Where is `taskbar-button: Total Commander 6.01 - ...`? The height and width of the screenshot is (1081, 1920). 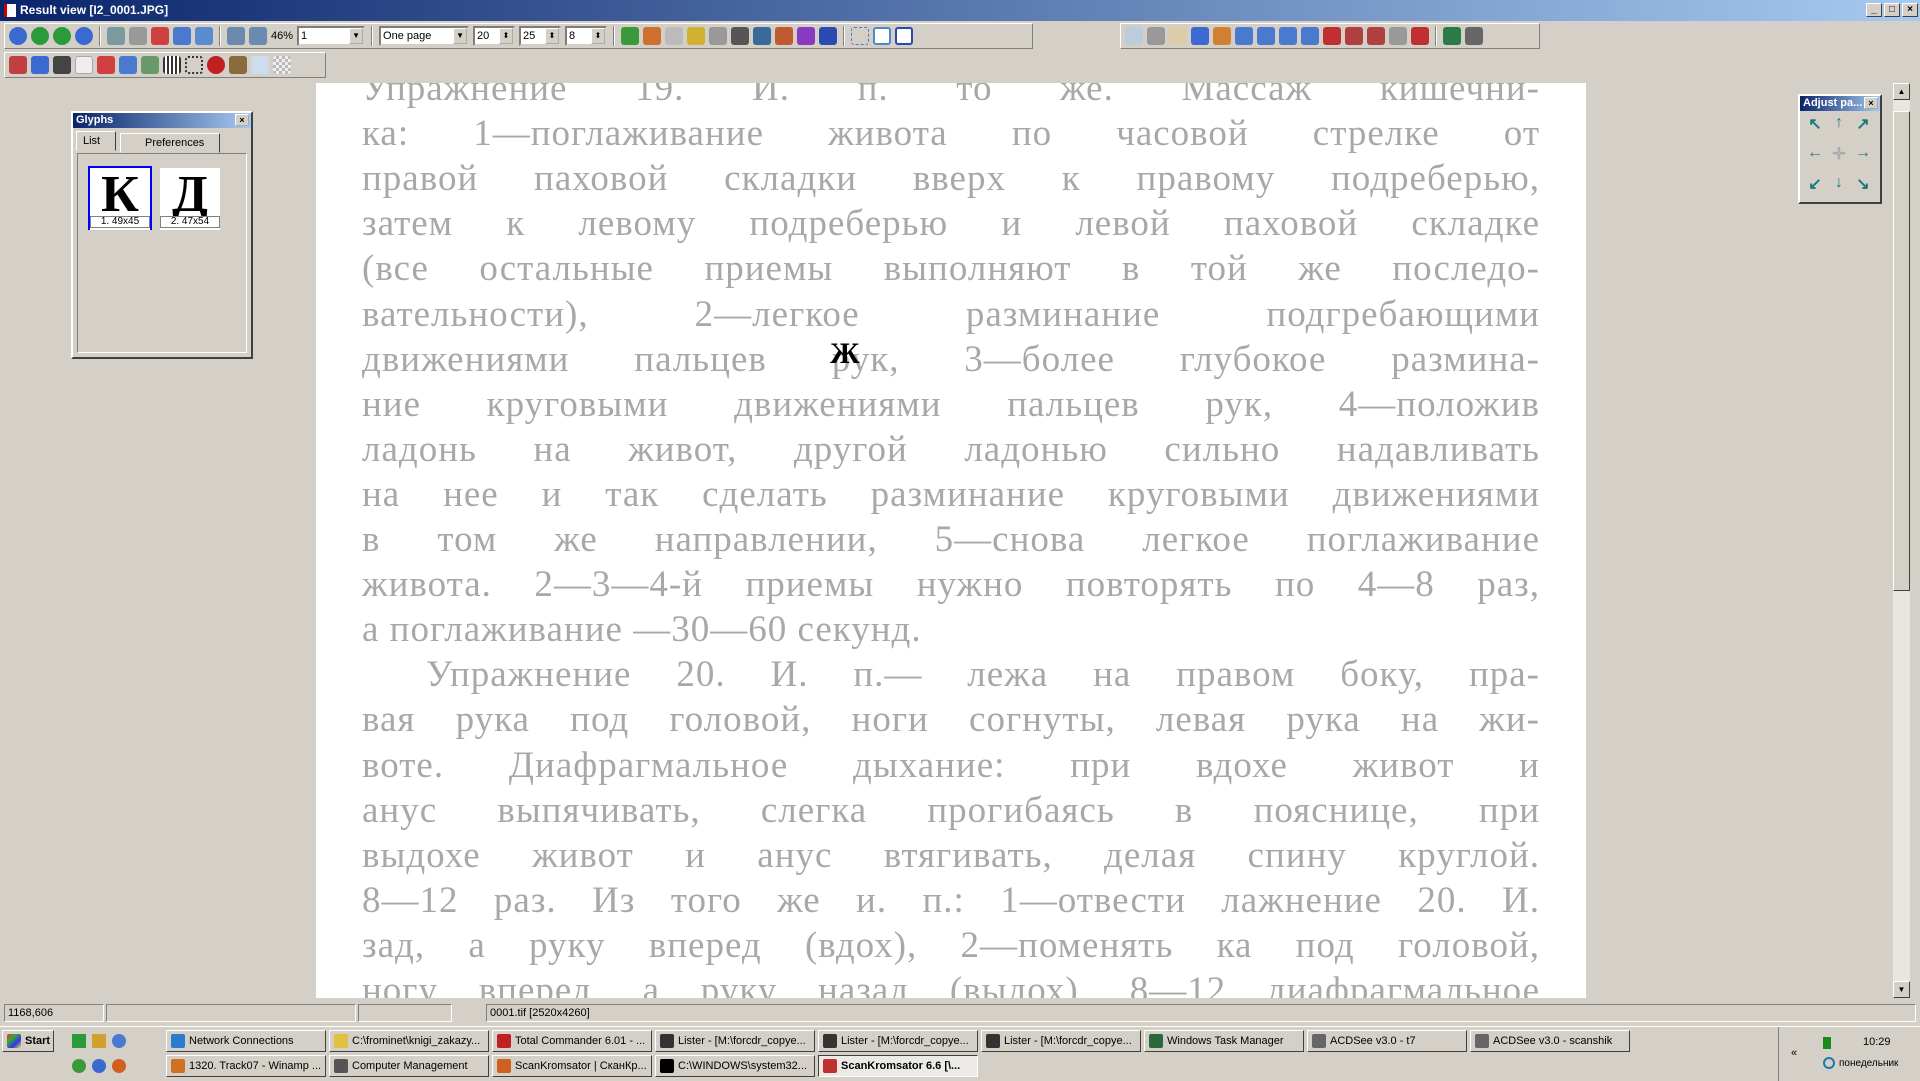
taskbar-button: Total Commander 6.01 - ... is located at coordinates (572, 1041).